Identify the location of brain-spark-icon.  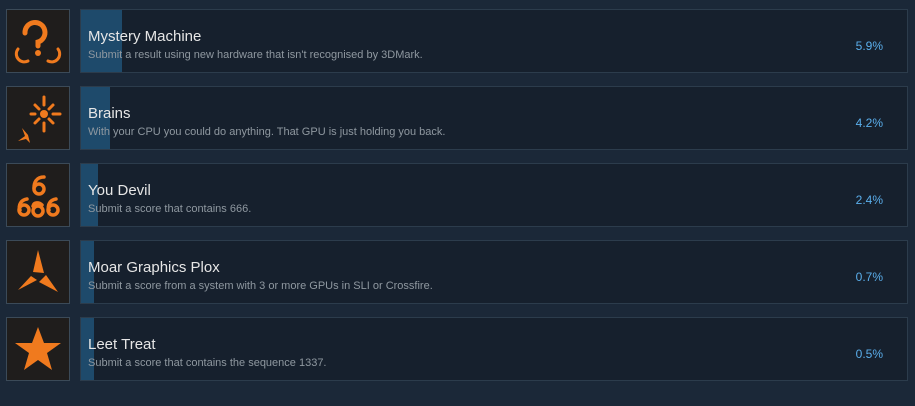
(40, 119).